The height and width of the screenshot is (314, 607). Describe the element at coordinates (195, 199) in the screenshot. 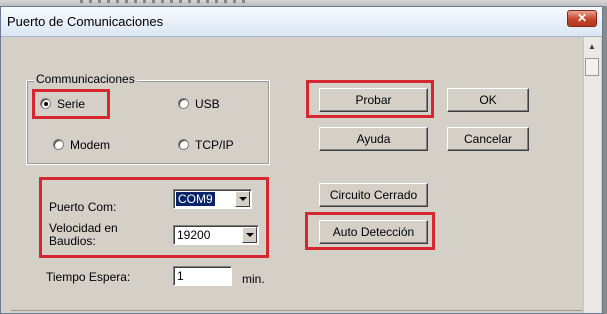

I see `port-value: COM9` at that location.